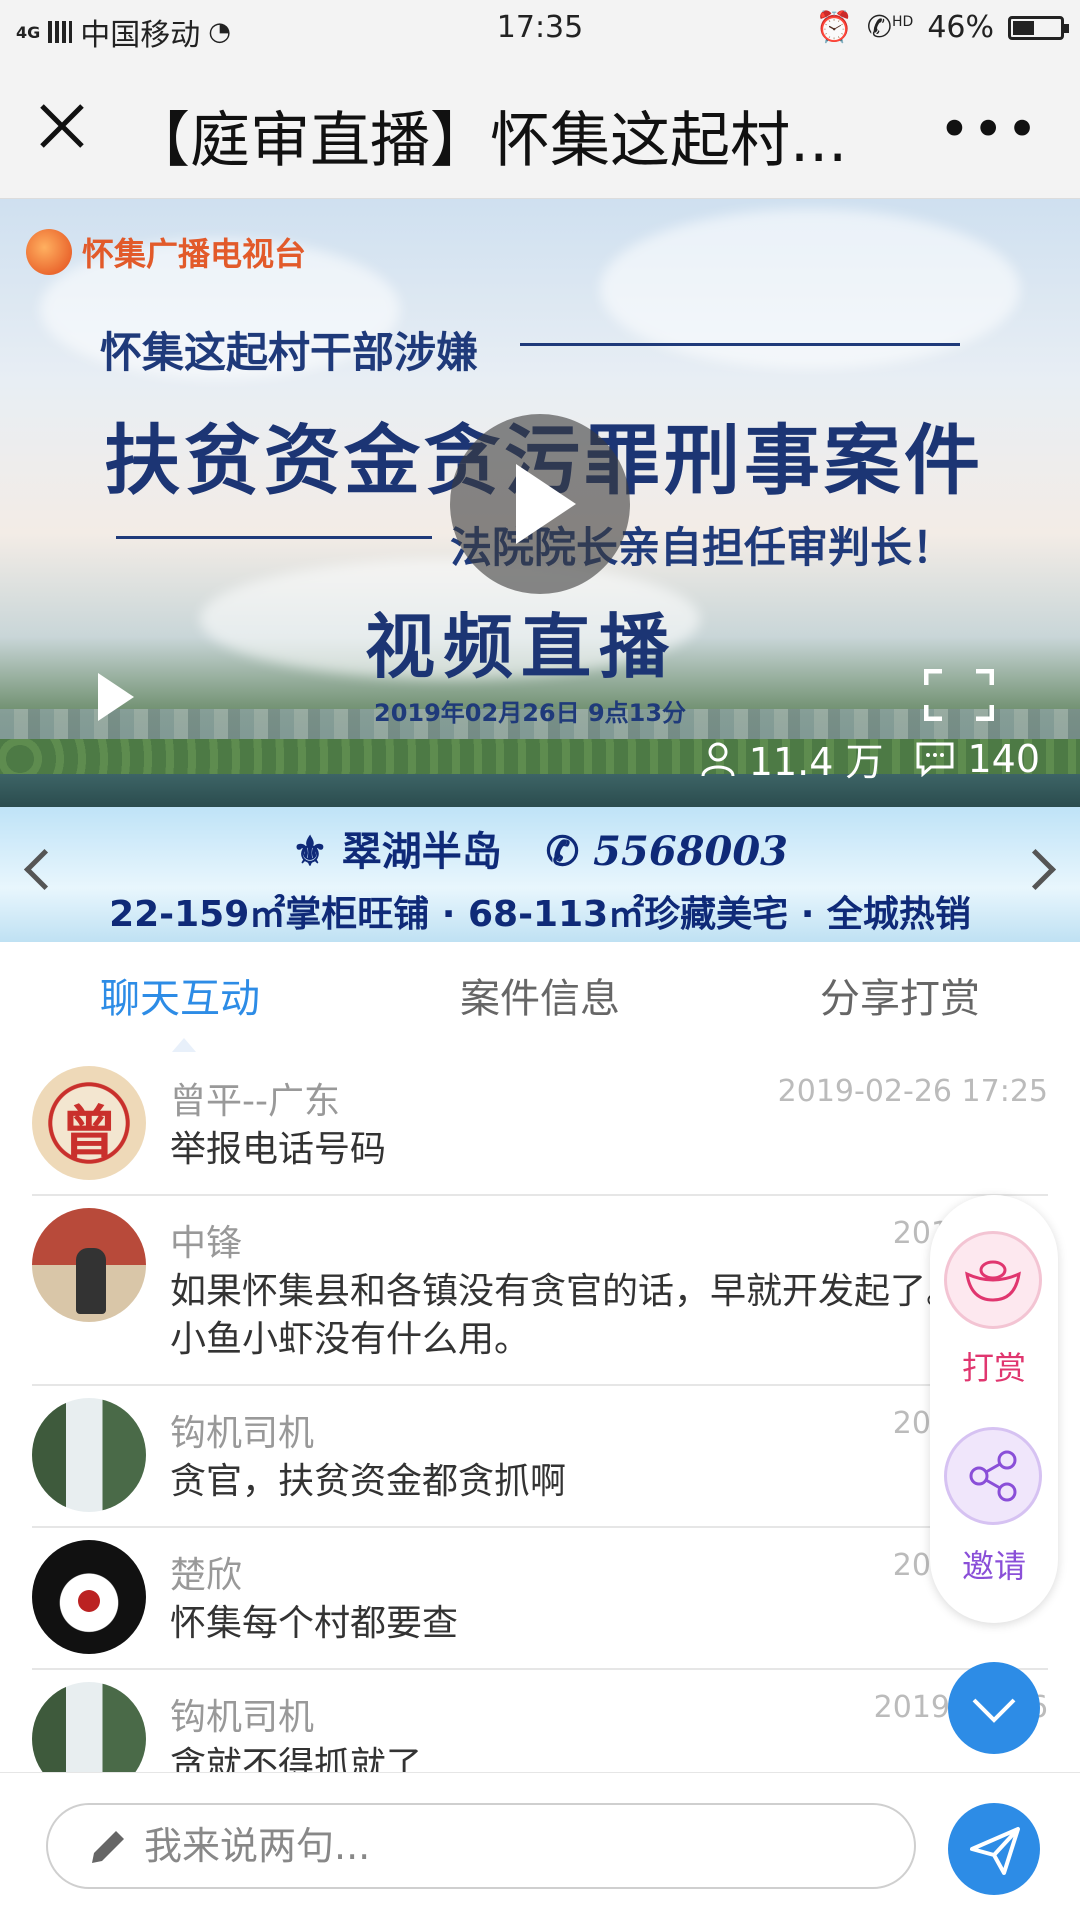  Describe the element at coordinates (994, 1564) in the screenshot. I see `invite-label: 邀请` at that location.